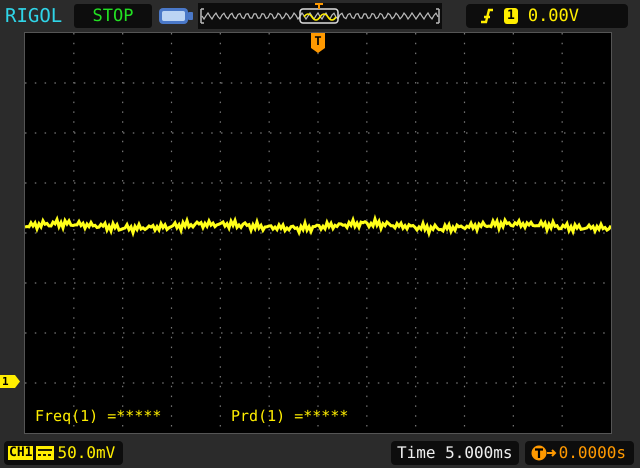  What do you see at coordinates (45, 453) in the screenshot?
I see `coupling-icon` at bounding box center [45, 453].